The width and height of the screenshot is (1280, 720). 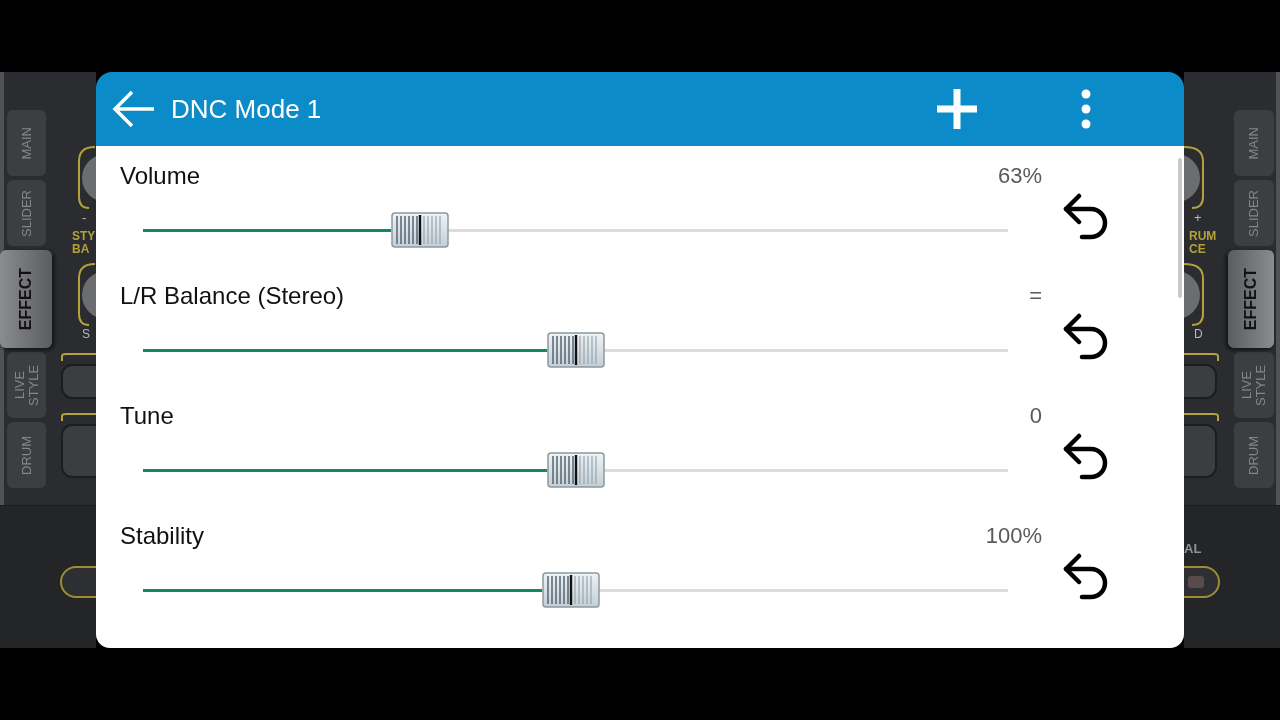 I want to click on setting-value: =, so click(x=1035, y=296).